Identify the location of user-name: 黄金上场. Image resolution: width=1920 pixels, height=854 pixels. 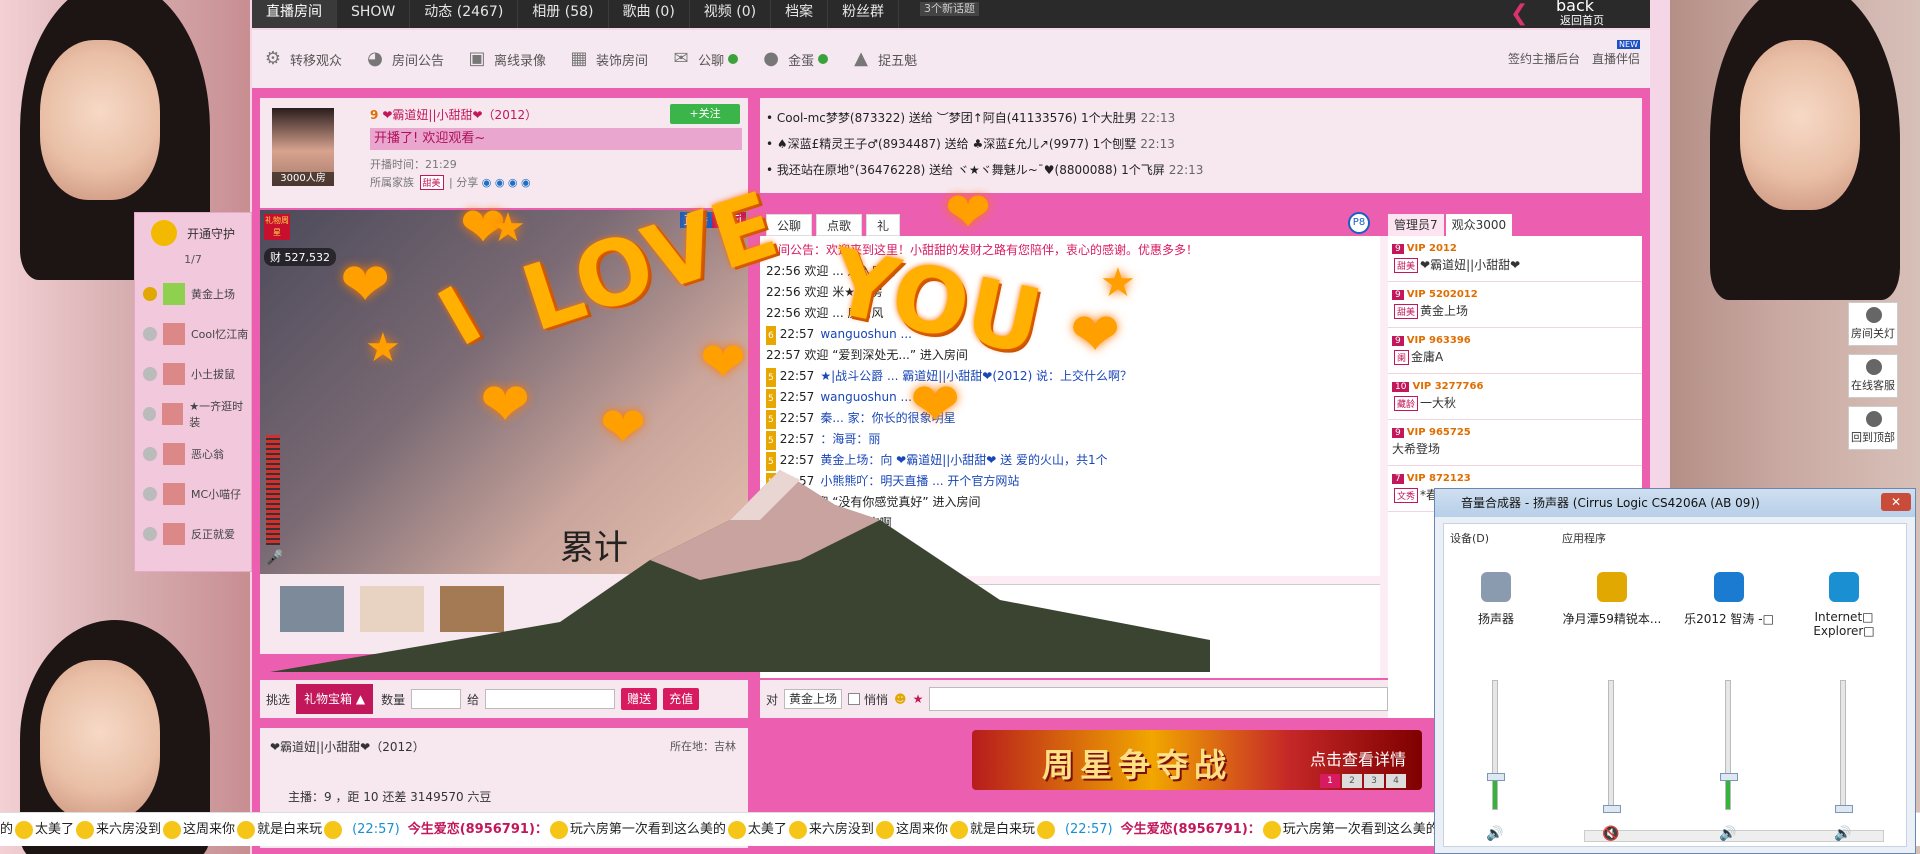
(1444, 311).